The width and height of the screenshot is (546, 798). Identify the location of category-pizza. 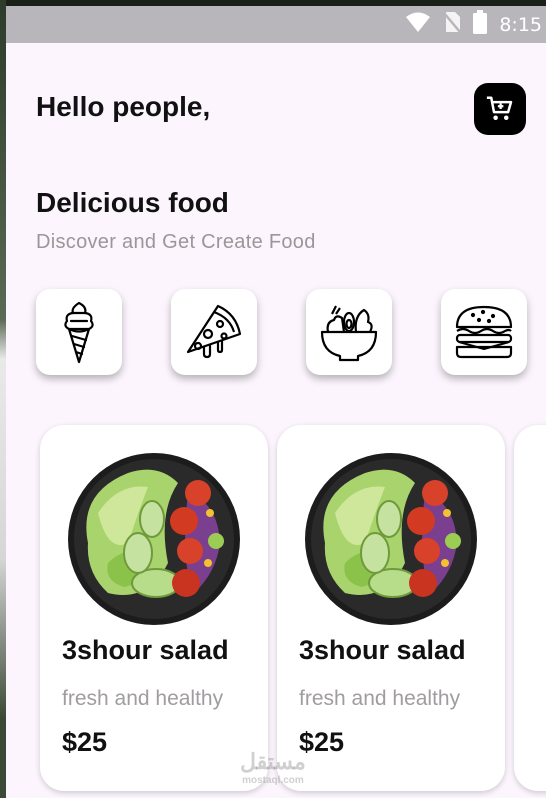
(214, 332).